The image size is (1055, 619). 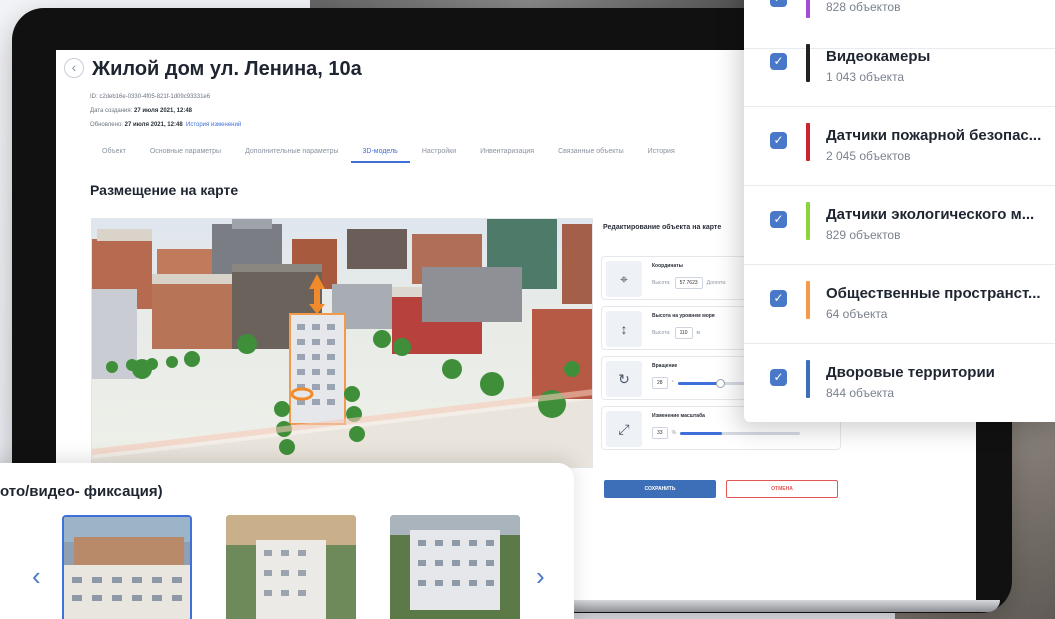 I want to click on chevron-right-icon: ›, so click(x=540, y=576).